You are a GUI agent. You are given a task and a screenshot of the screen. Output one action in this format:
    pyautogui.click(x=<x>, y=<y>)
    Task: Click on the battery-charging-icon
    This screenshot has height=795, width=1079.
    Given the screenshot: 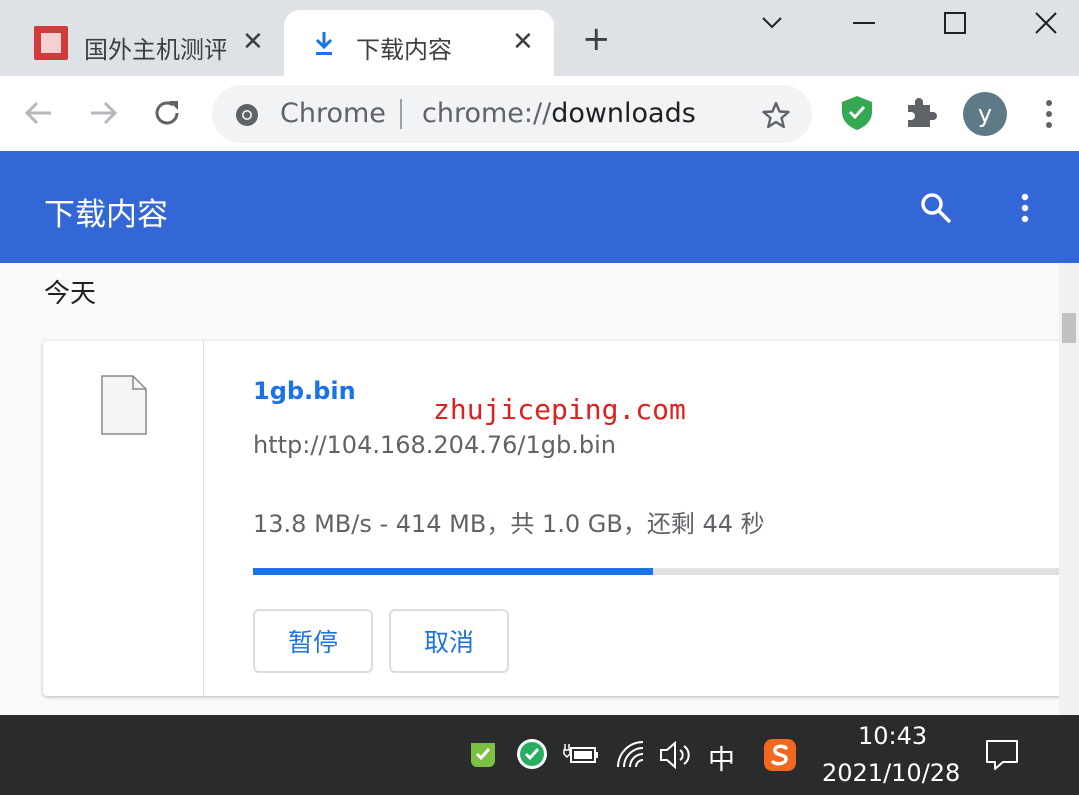 What is the action you would take?
    pyautogui.click(x=581, y=754)
    